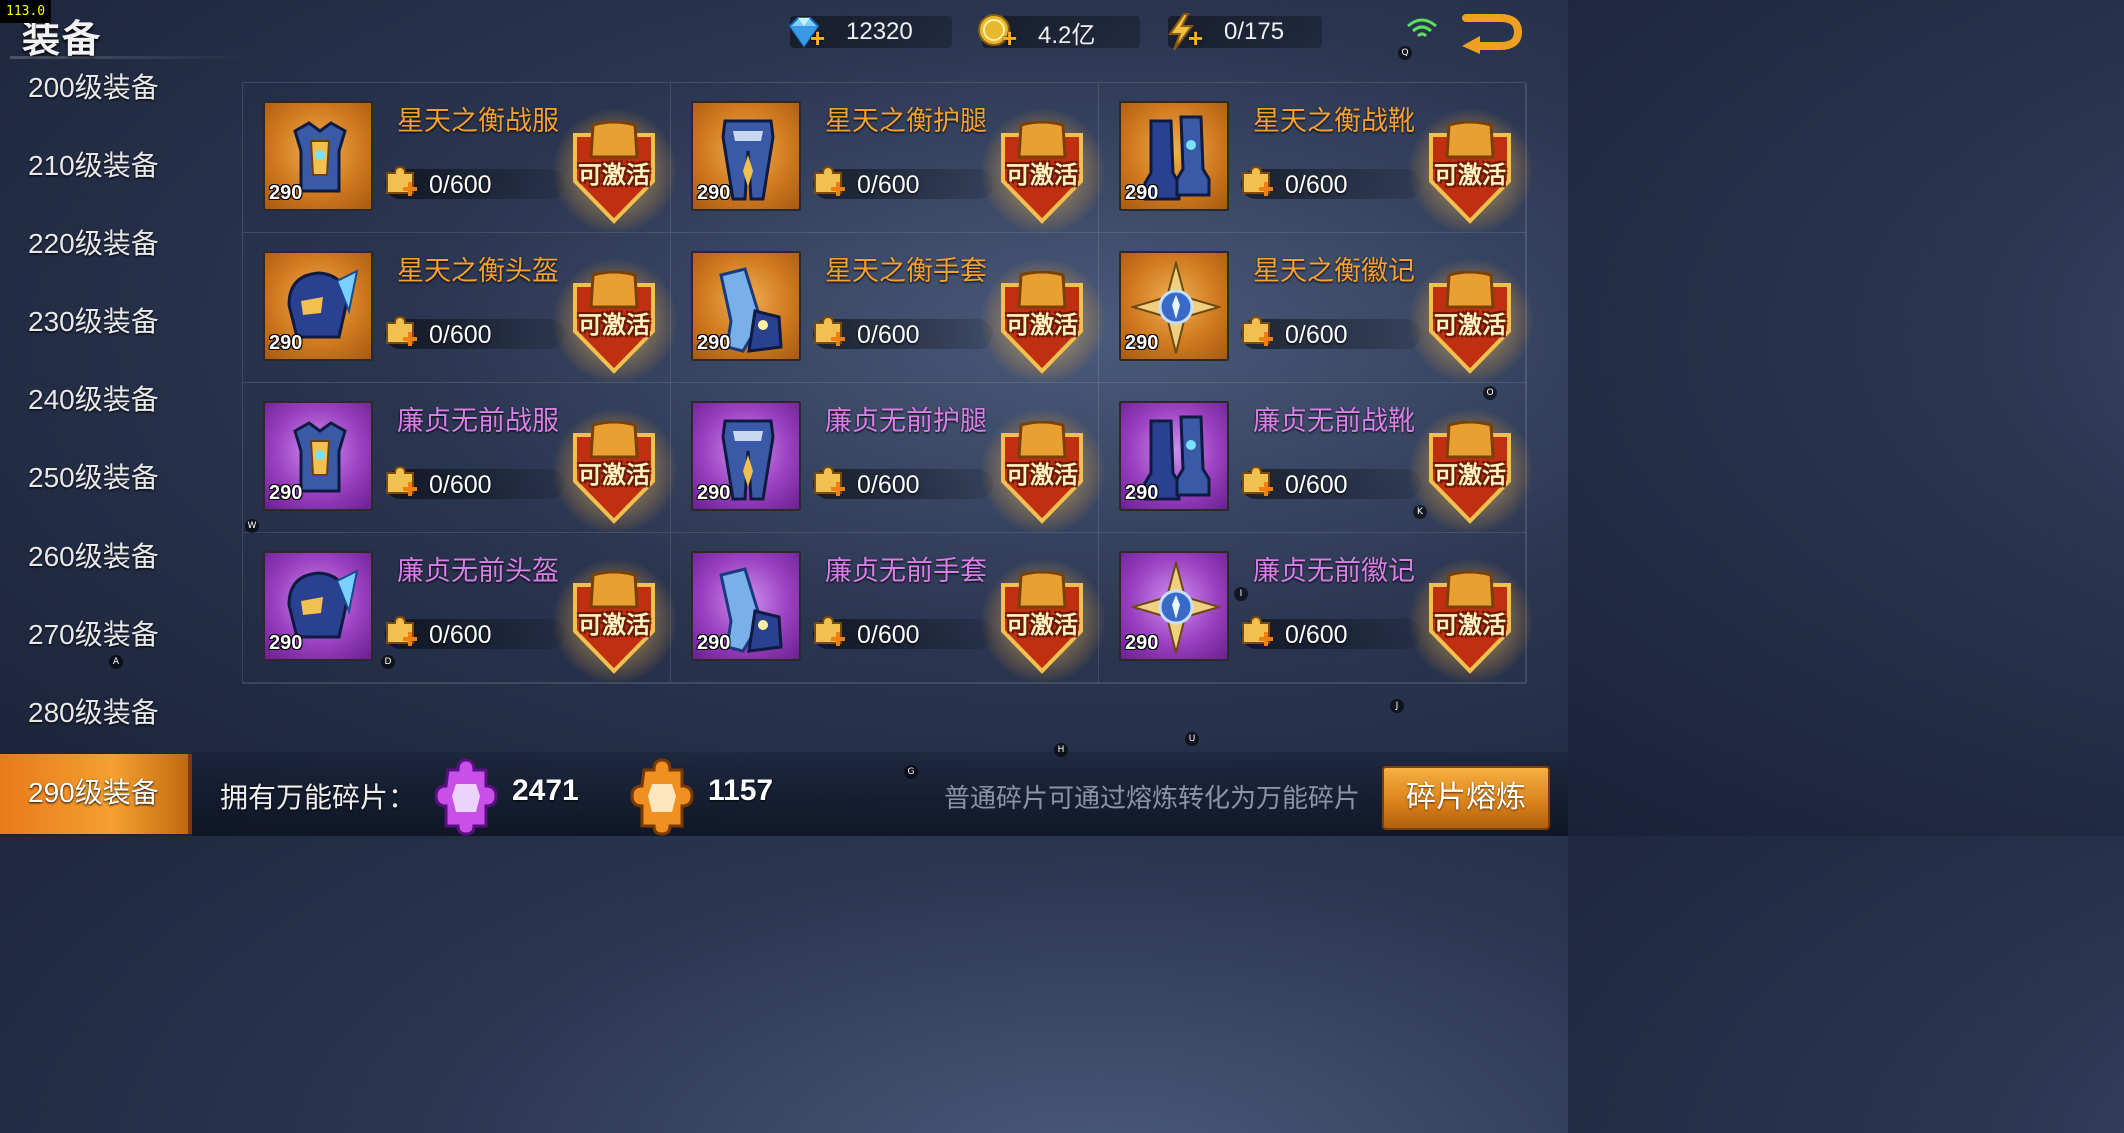 Image resolution: width=2124 pixels, height=1133 pixels. I want to click on energy-counter: + 0/175, so click(1245, 32).